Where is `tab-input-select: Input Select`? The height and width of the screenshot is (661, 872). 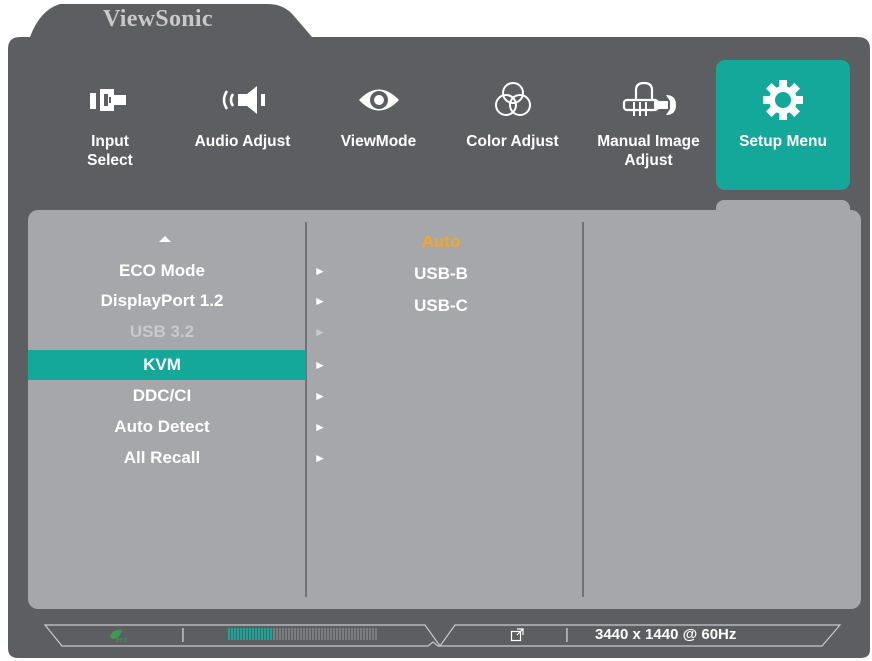 tab-input-select: Input Select is located at coordinates (110, 125).